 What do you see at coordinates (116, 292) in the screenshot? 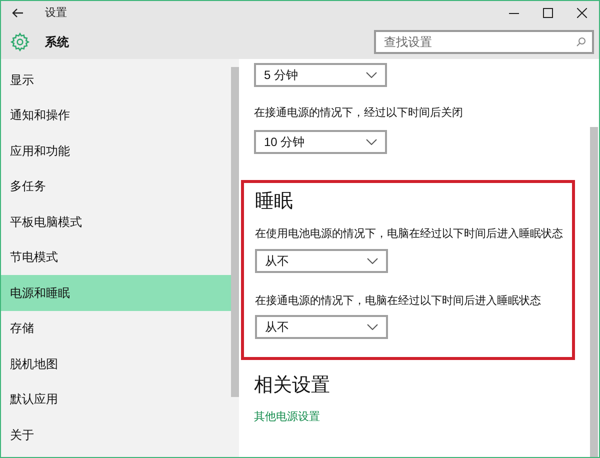
I see `sidebar-item: 电源和睡眠` at bounding box center [116, 292].